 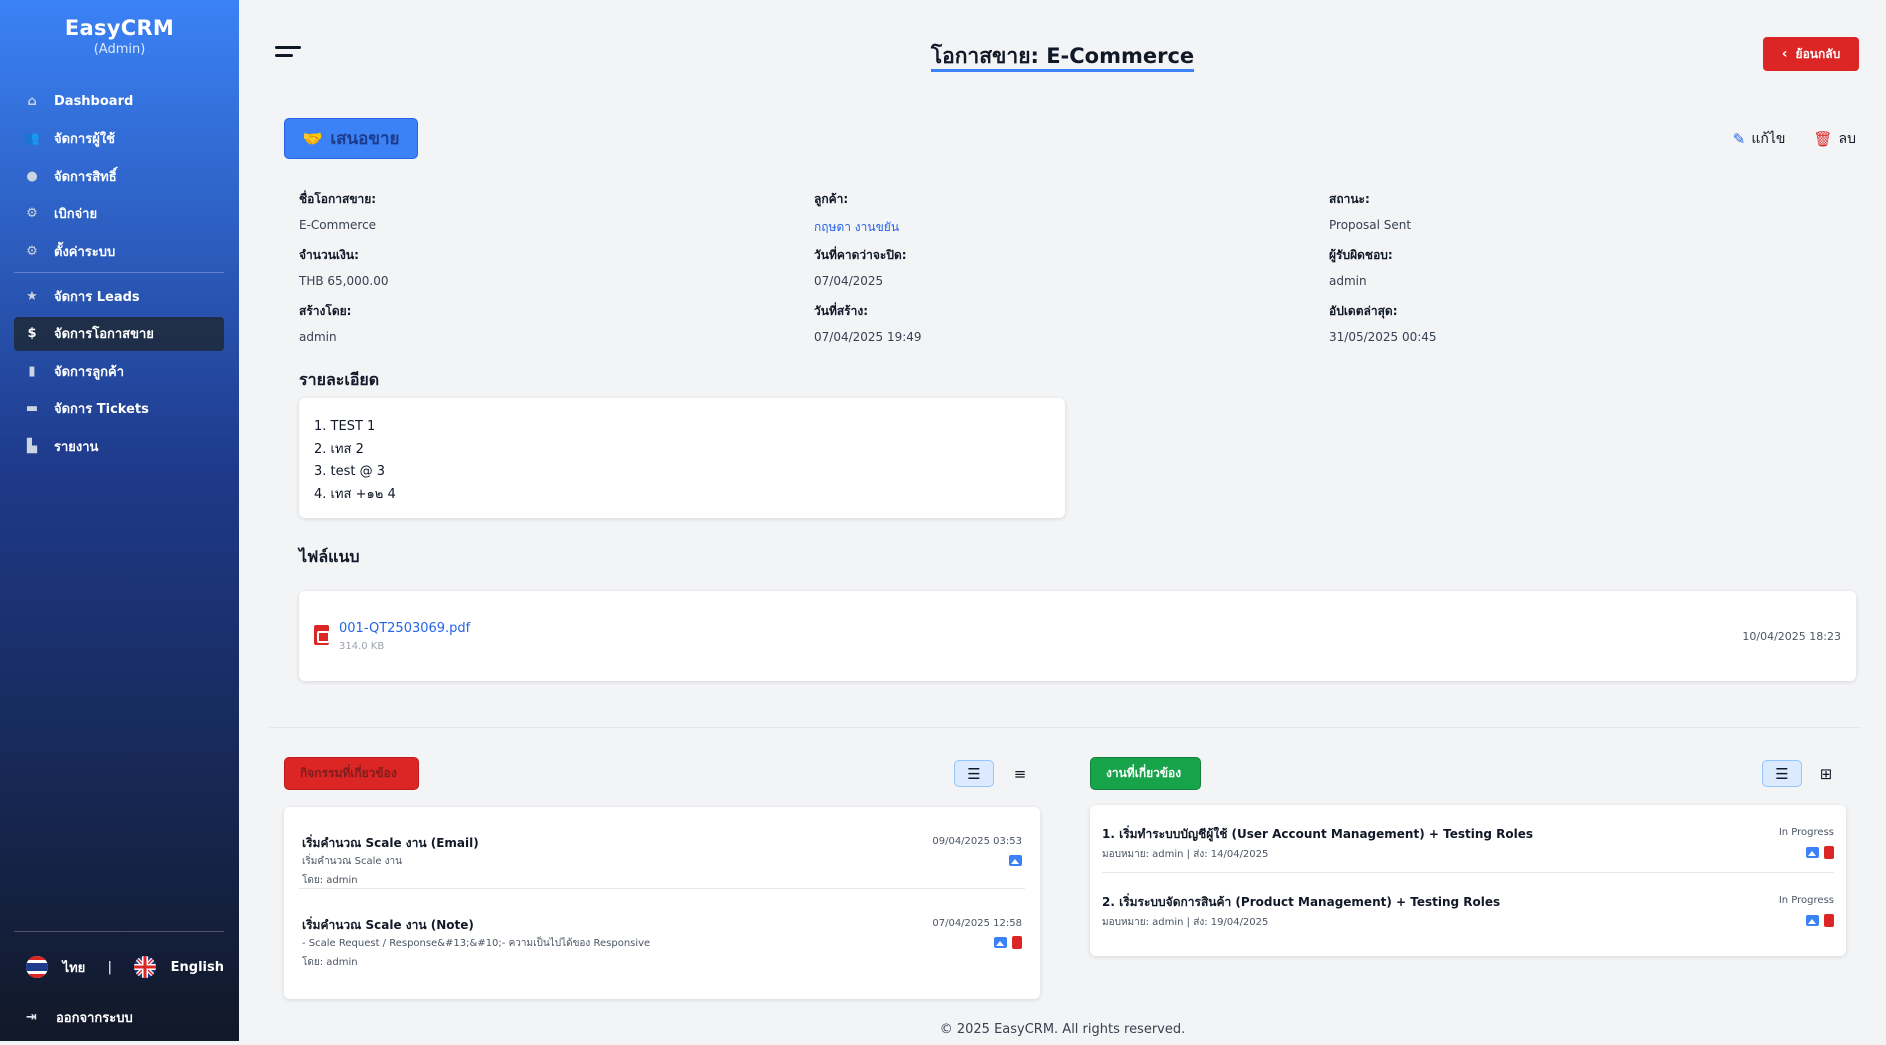 I want to click on language-switcher: ไทย | English, so click(x=119, y=967).